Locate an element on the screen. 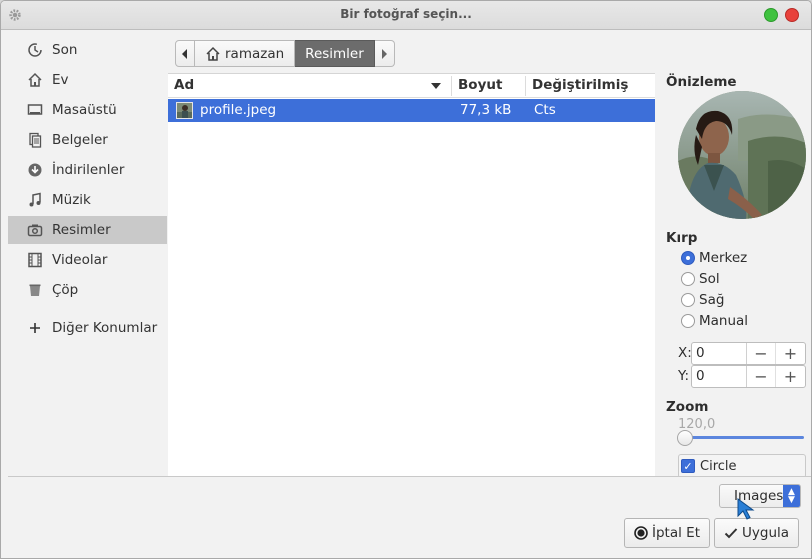  sidebar-item-label: Müzik is located at coordinates (71, 200).